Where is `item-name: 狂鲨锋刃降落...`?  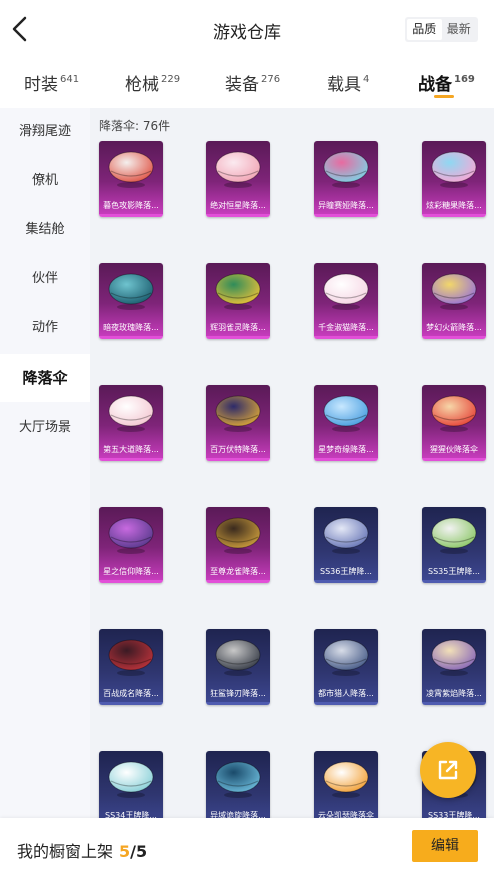 item-name: 狂鲨锋刃降落... is located at coordinates (238, 693).